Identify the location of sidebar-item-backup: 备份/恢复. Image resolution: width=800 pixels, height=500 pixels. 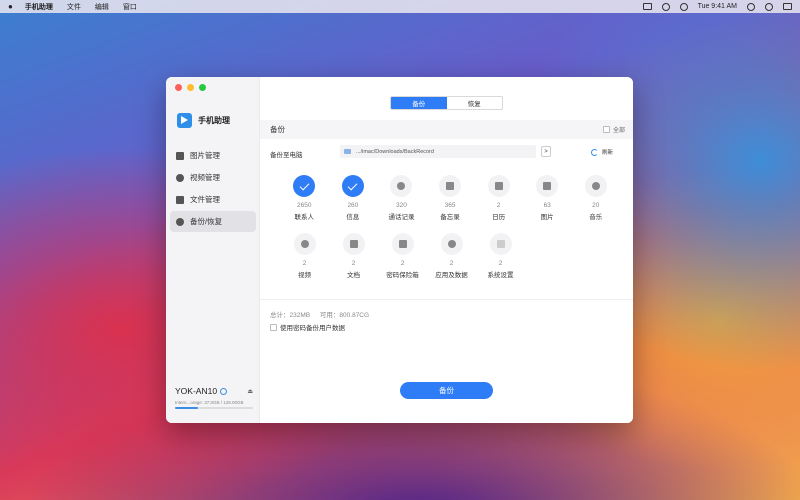
(213, 221).